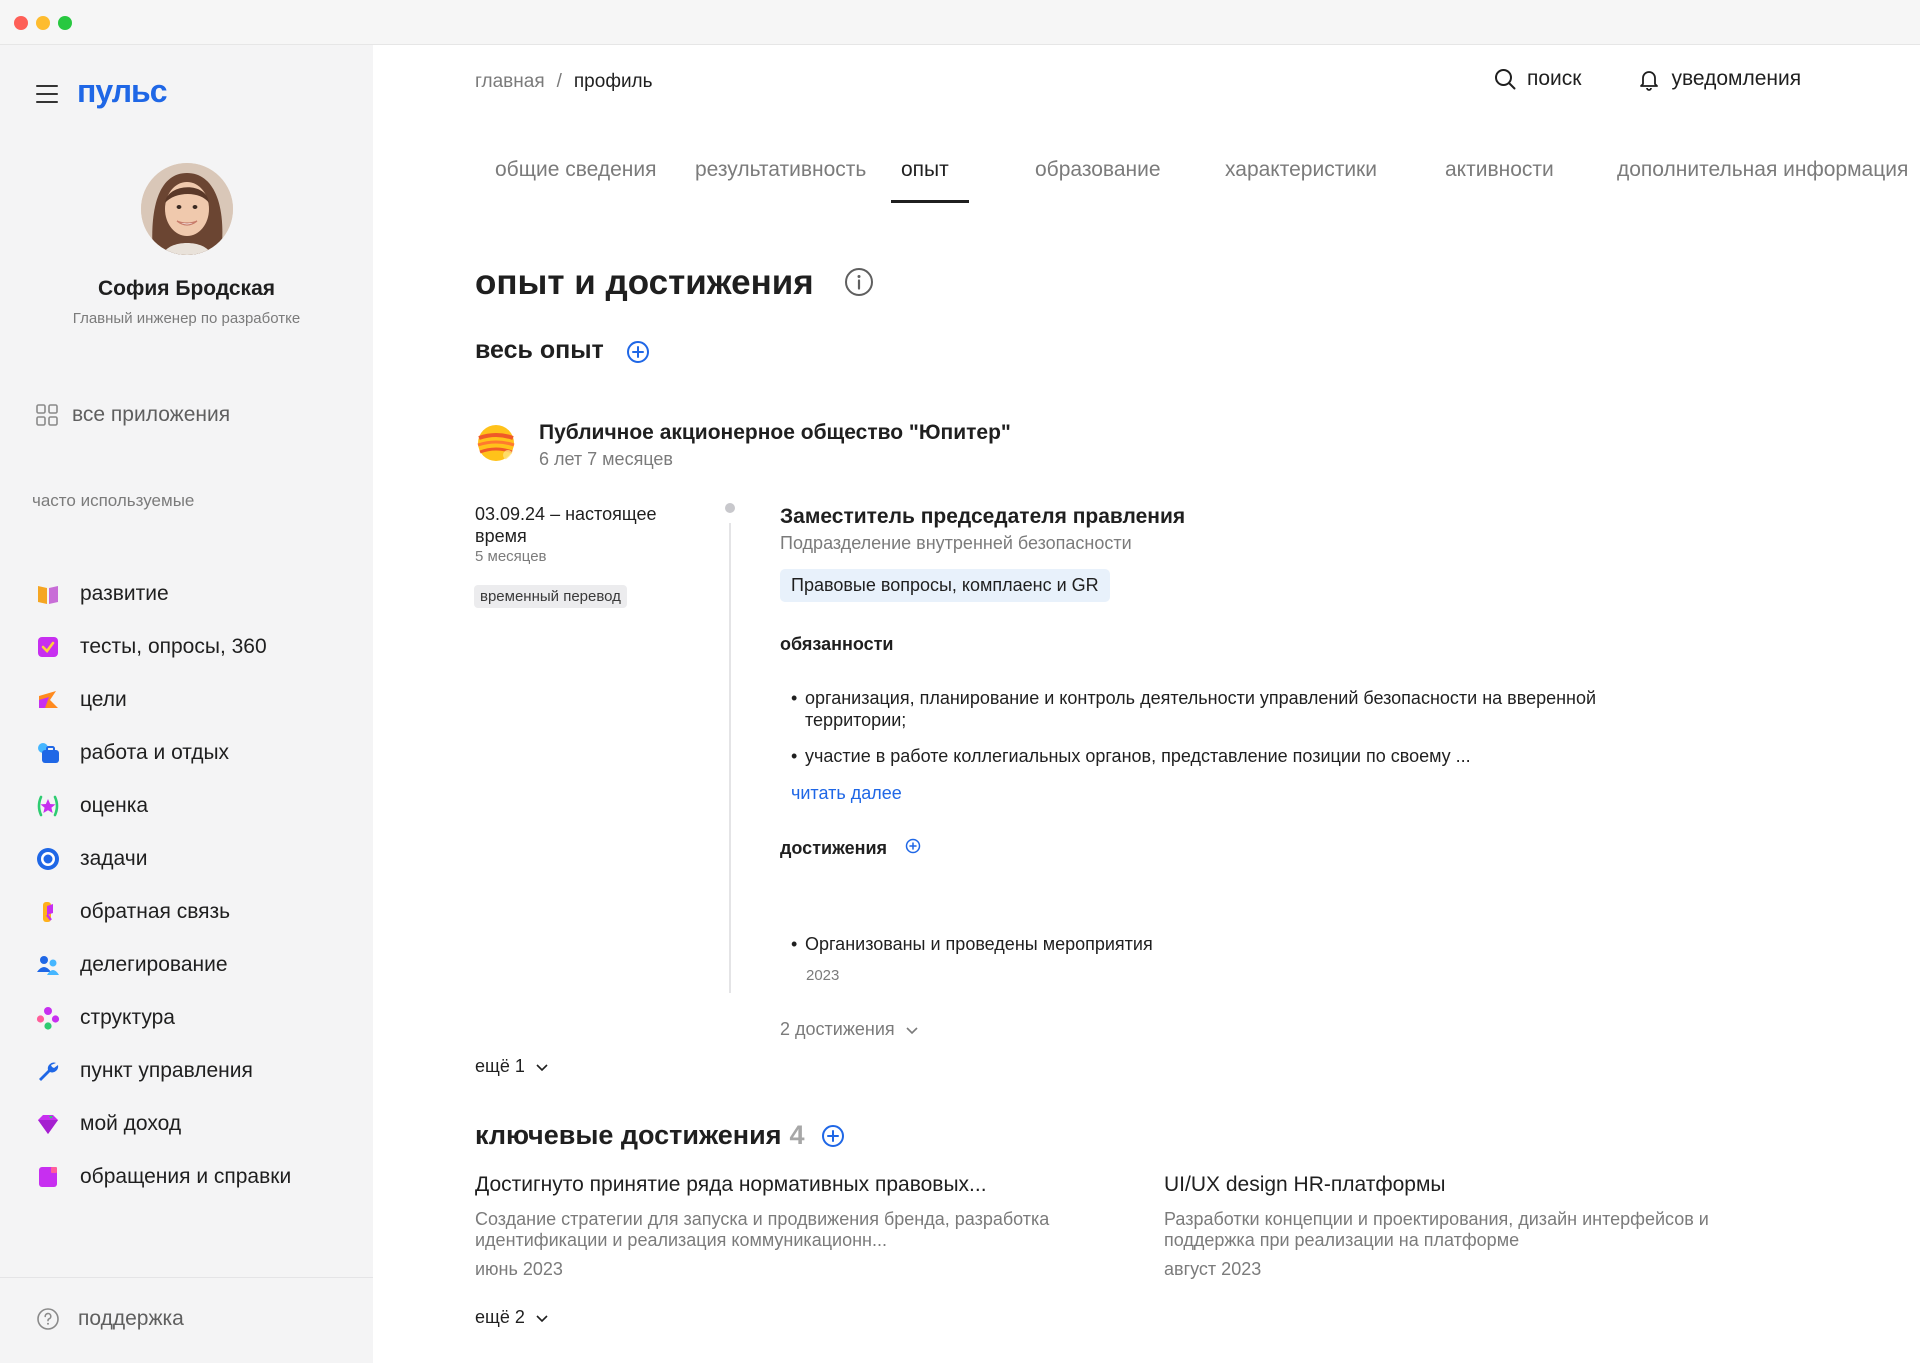  Describe the element at coordinates (196, 1124) in the screenshot. I see `sidebar-item-income: мой доход` at that location.